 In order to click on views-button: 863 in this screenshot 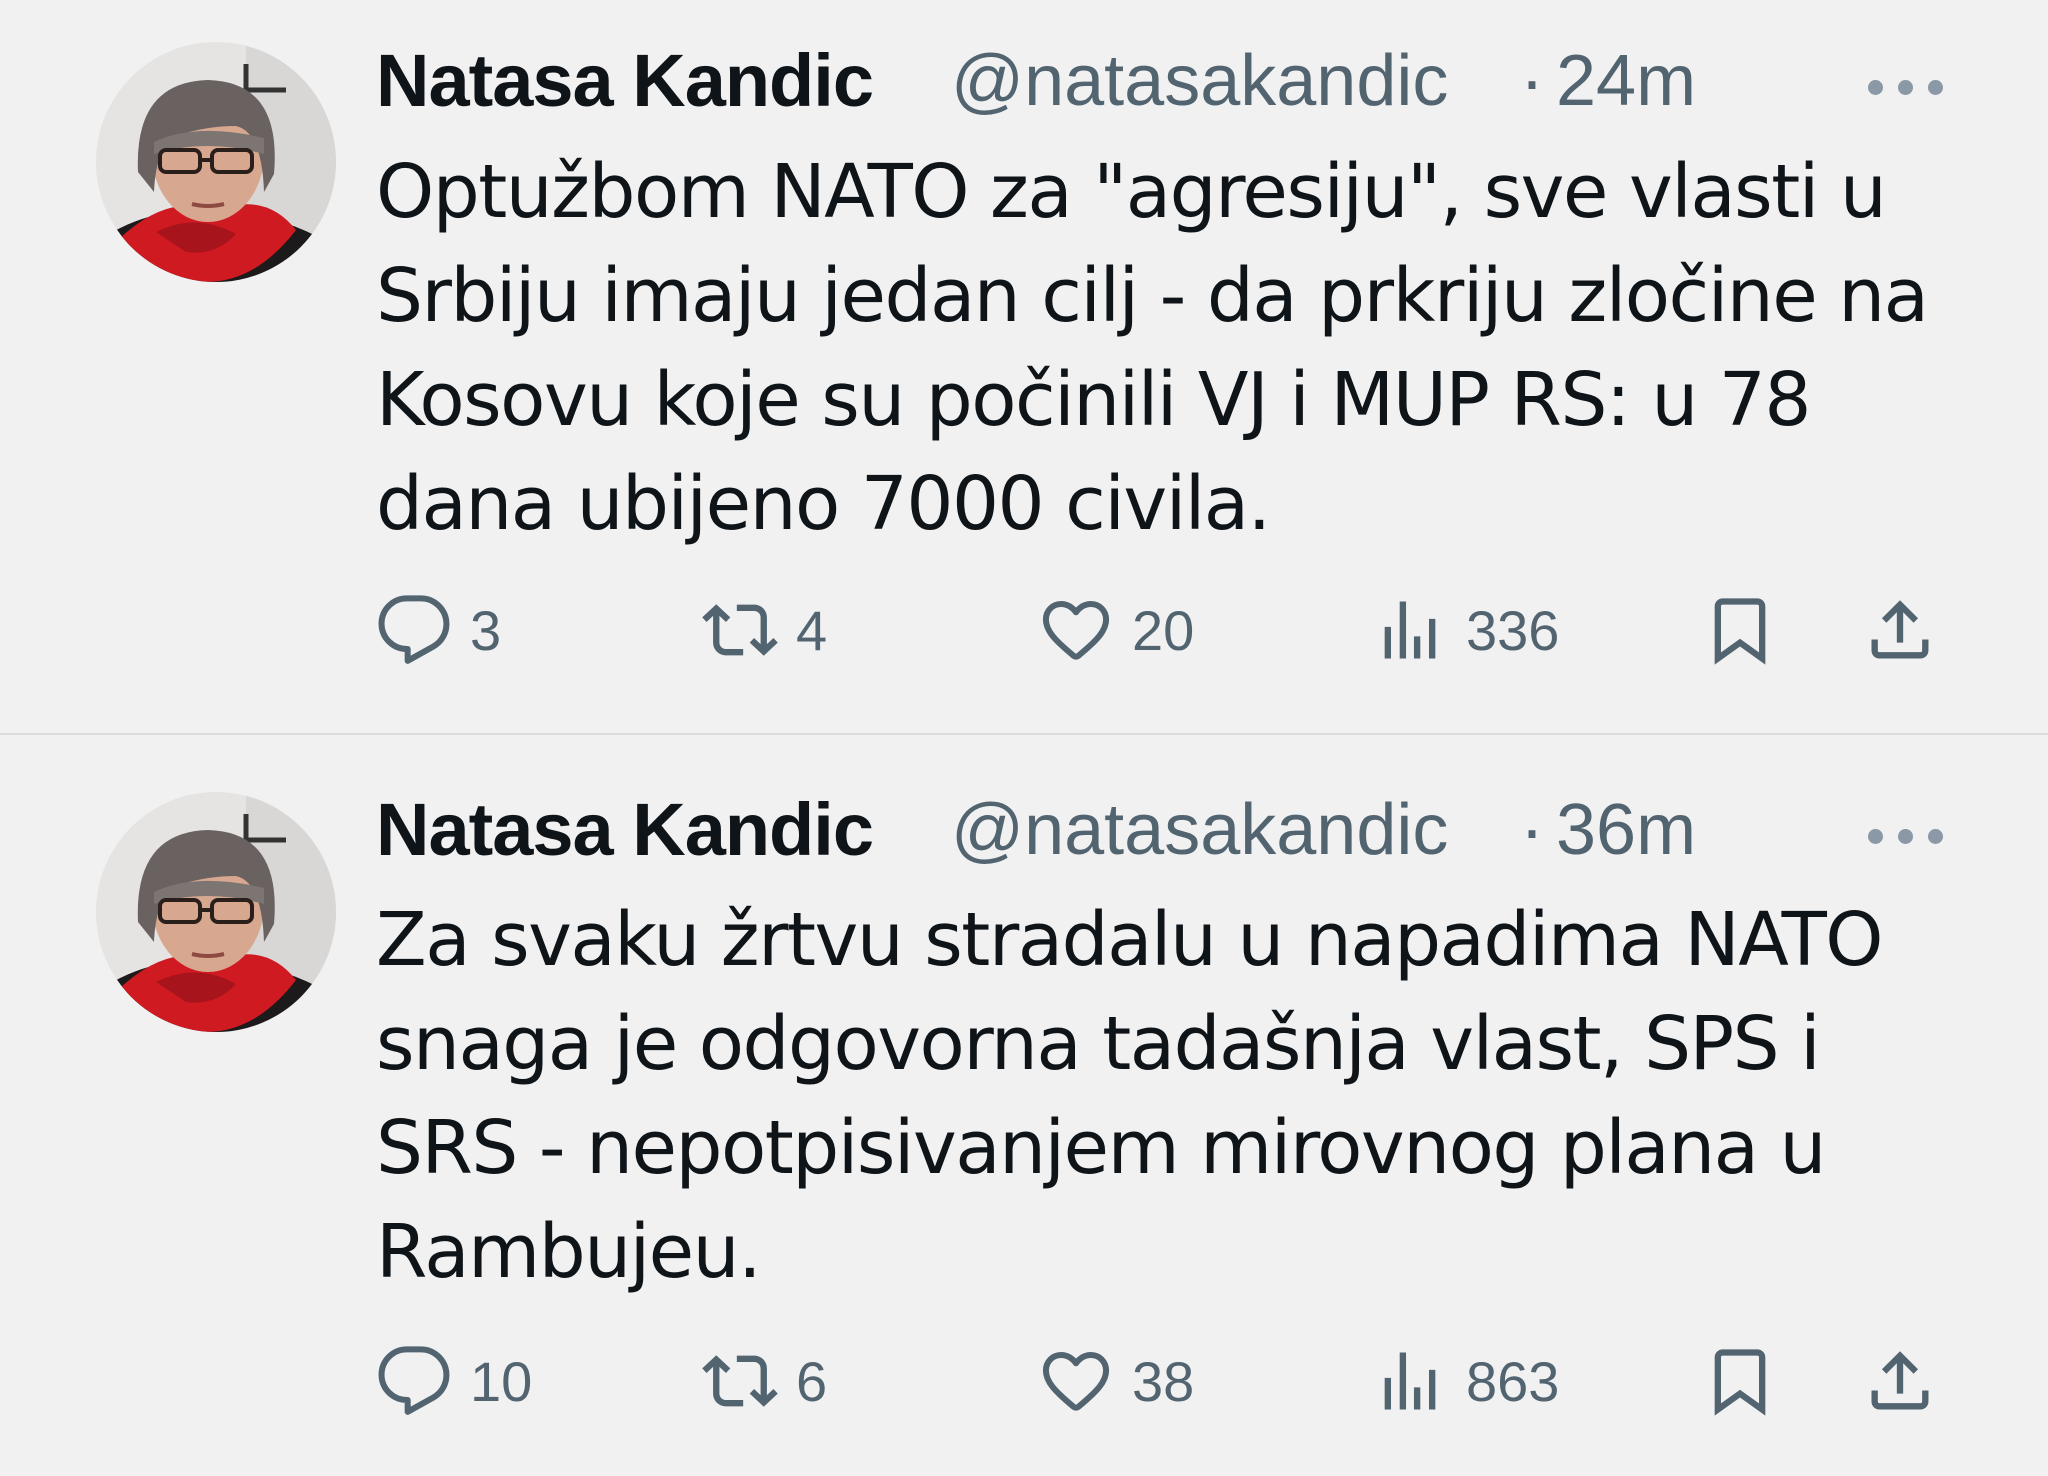, I will do `click(1465, 1381)`.